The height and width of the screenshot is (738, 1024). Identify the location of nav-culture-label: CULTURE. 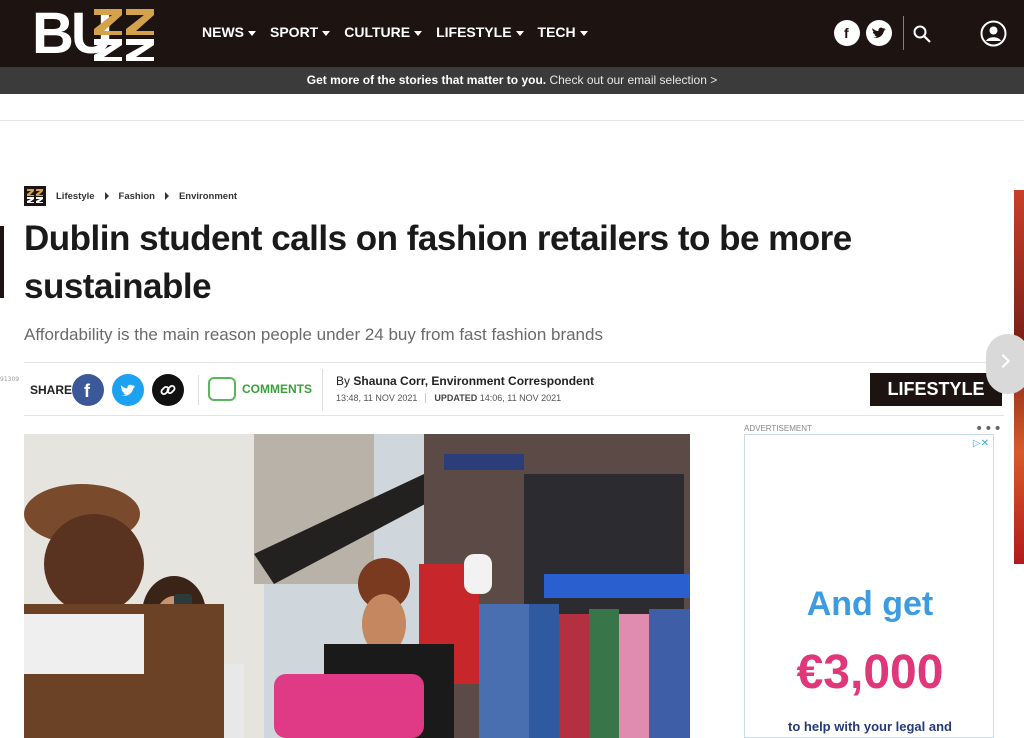
(377, 32).